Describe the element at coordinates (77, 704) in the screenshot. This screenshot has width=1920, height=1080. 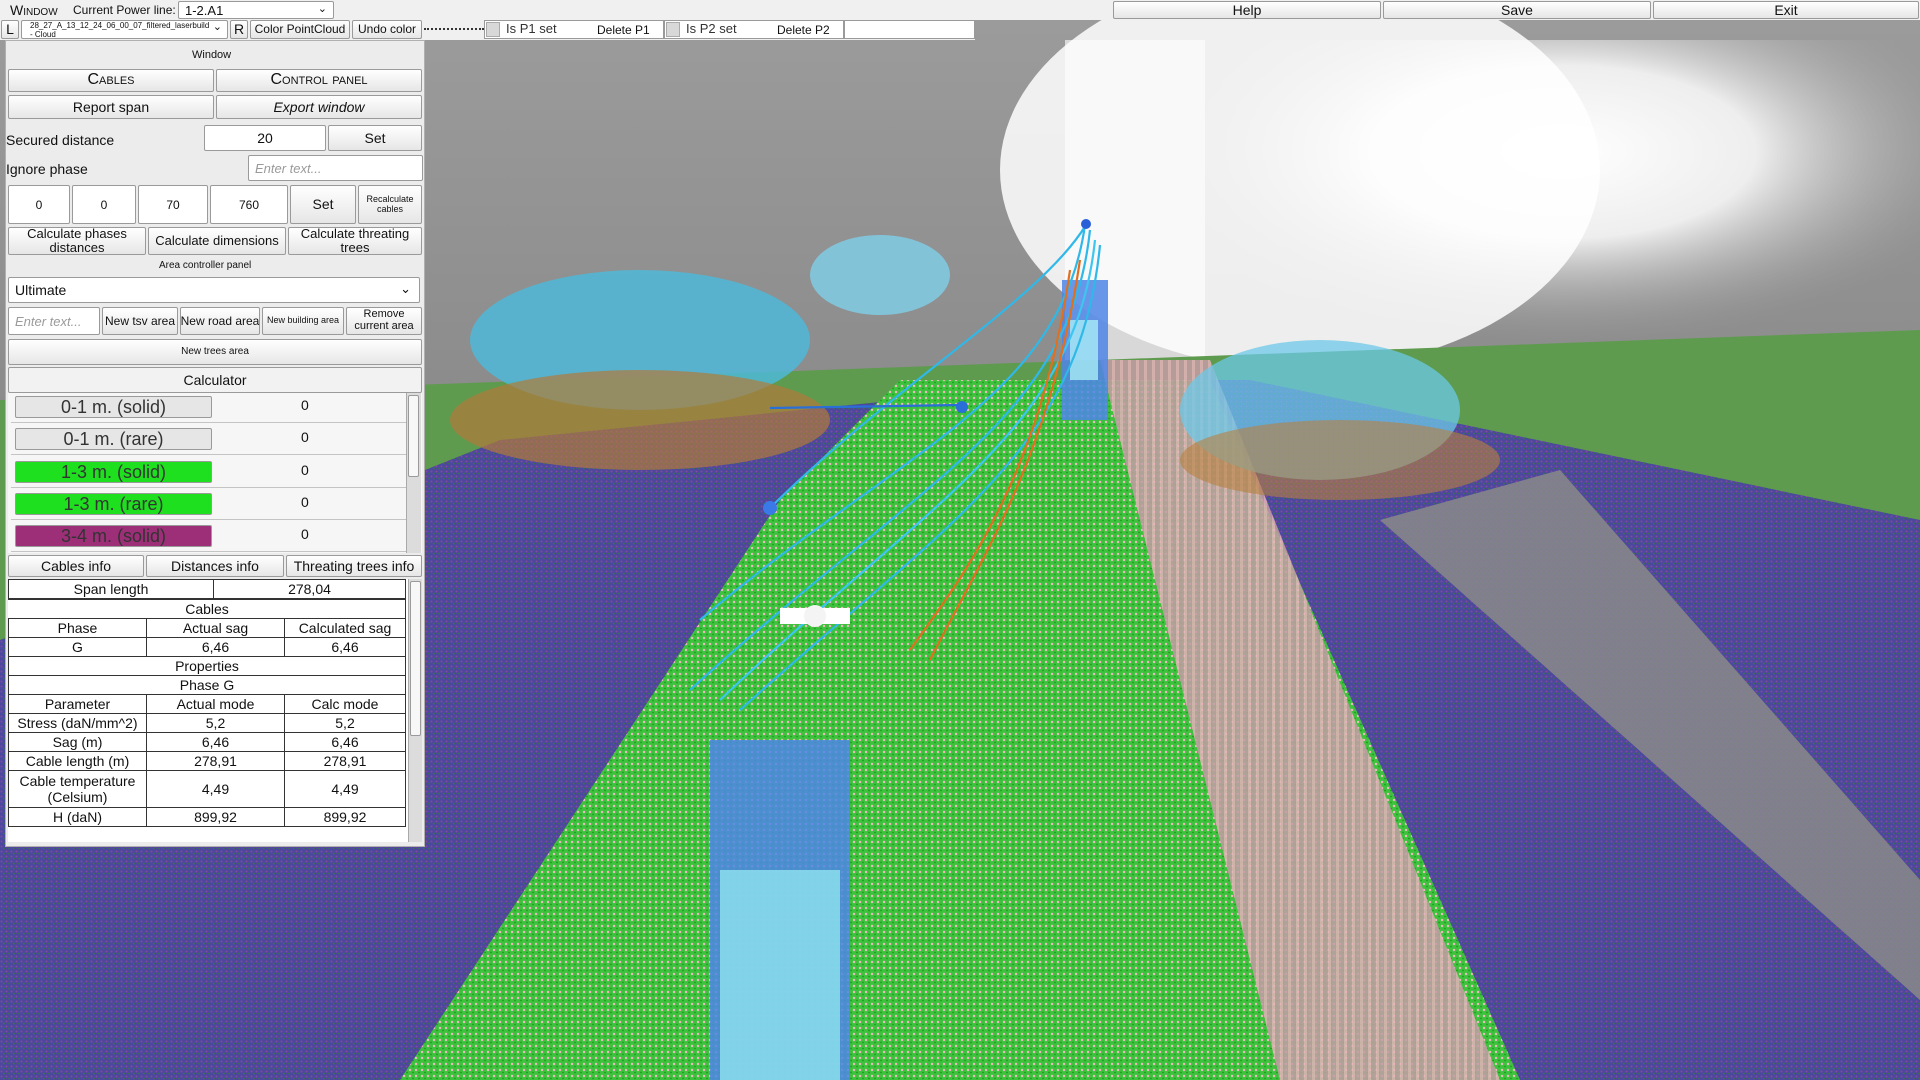
I see `param-col: Parameter` at that location.